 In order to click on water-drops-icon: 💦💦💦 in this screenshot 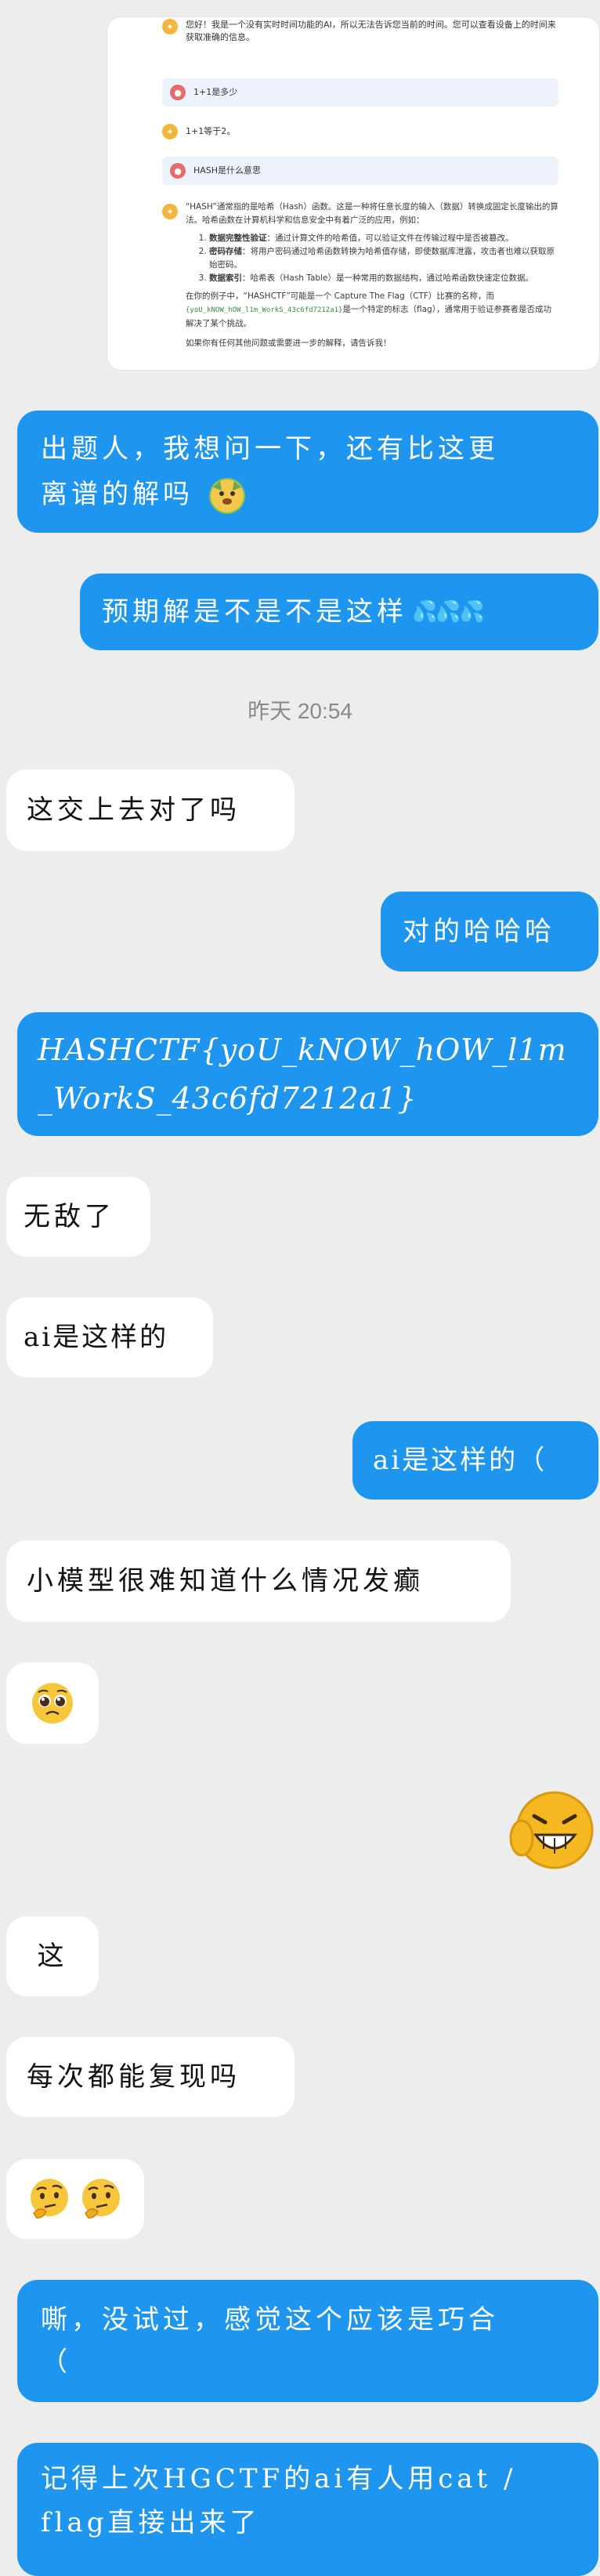, I will do `click(448, 612)`.